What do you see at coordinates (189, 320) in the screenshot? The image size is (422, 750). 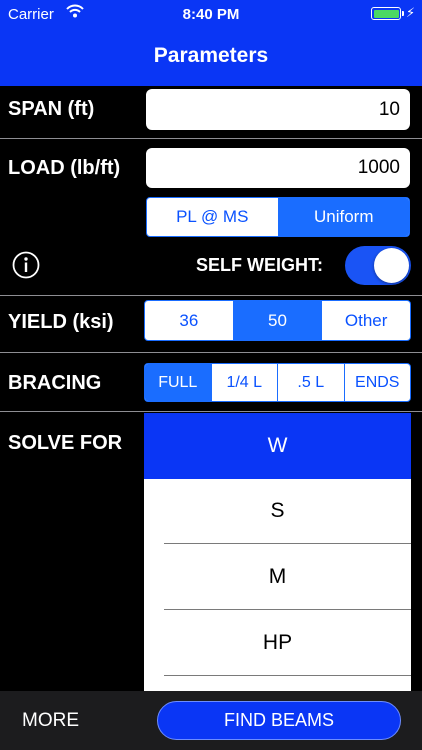 I see `segment-36: 36` at bounding box center [189, 320].